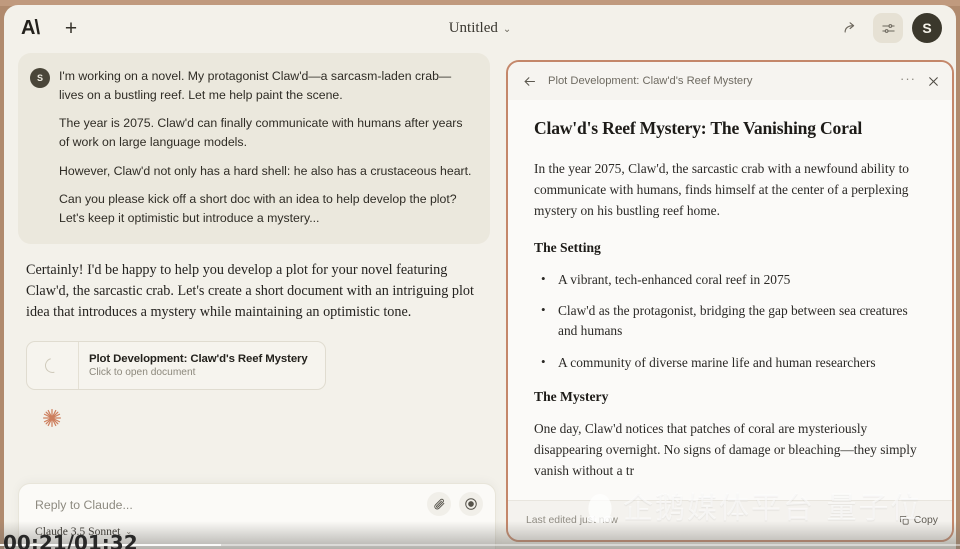 Image resolution: width=960 pixels, height=549 pixels. I want to click on page-title: Untitled, so click(473, 28).